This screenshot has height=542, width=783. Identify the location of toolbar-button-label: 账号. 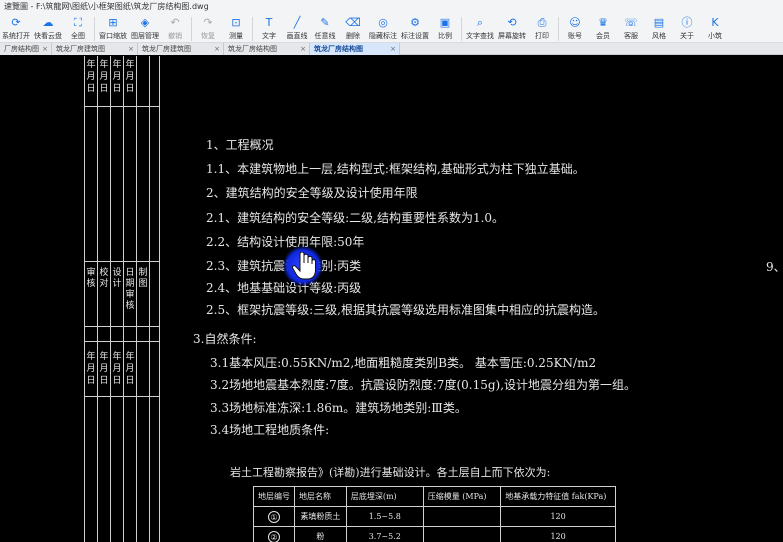
(575, 36).